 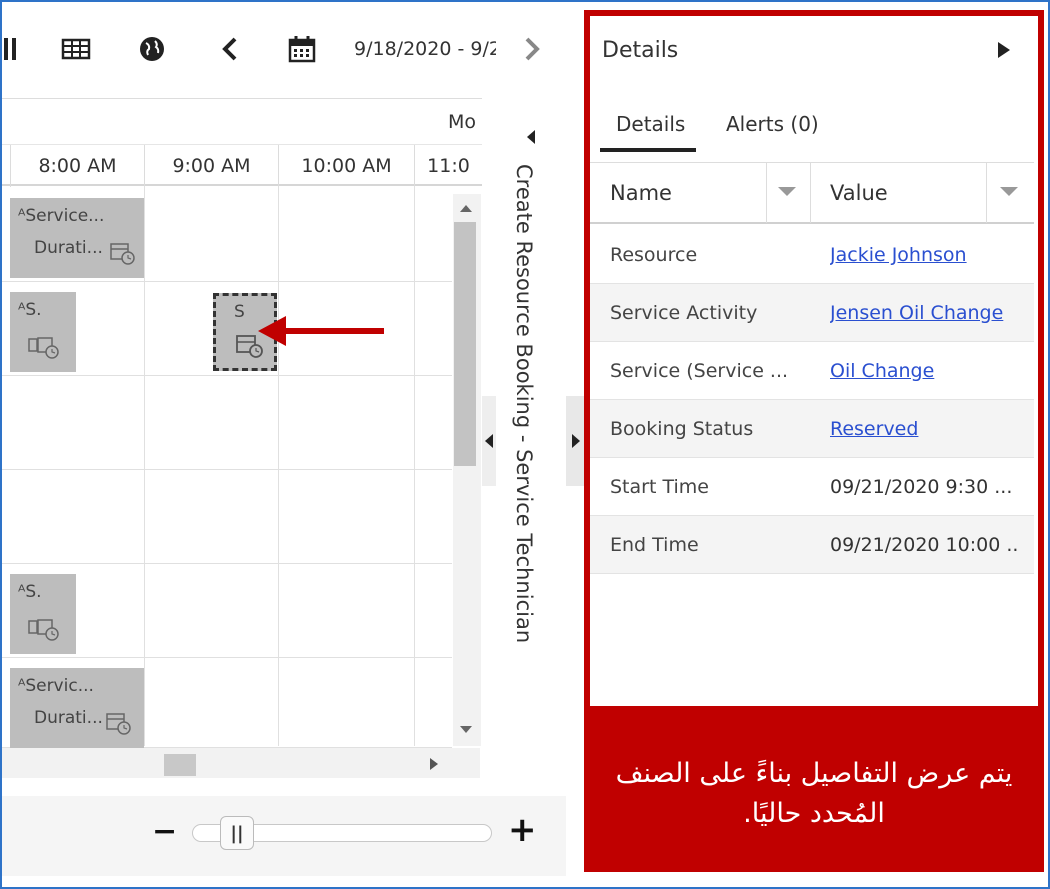 I want to click on row-value-link: Reserved, so click(x=925, y=429).